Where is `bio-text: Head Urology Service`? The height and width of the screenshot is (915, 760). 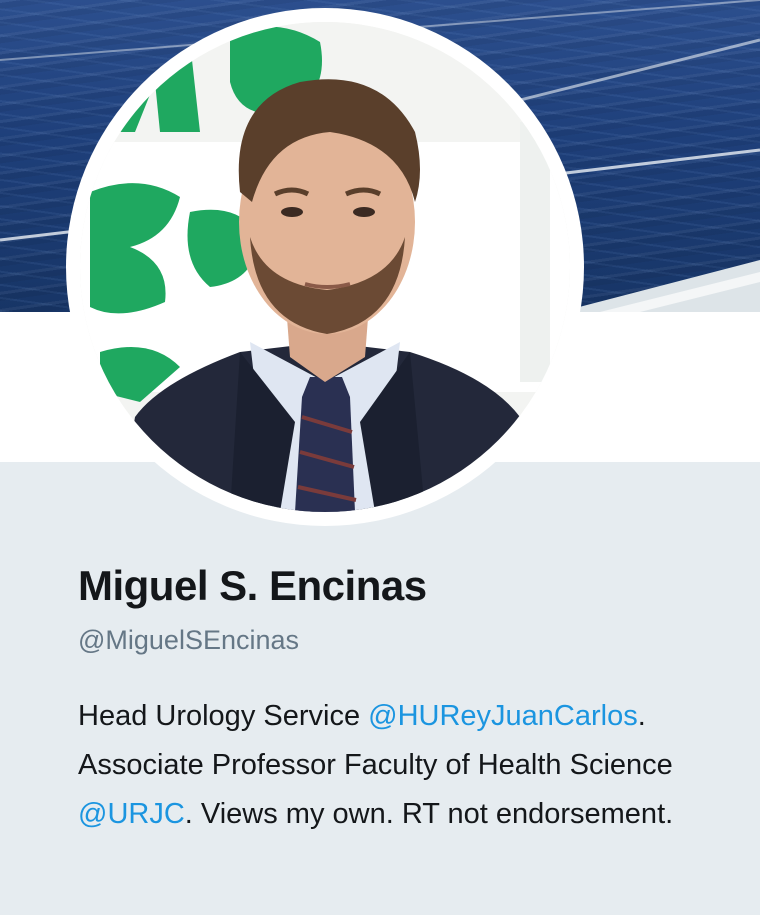 bio-text: Head Urology Service is located at coordinates (223, 716).